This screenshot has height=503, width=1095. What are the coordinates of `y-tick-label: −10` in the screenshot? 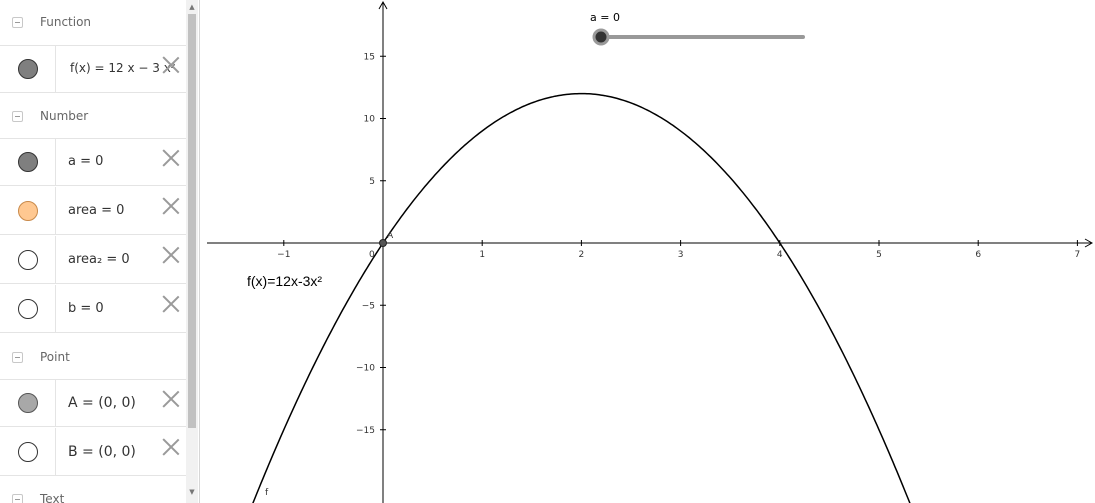 It's located at (365, 369).